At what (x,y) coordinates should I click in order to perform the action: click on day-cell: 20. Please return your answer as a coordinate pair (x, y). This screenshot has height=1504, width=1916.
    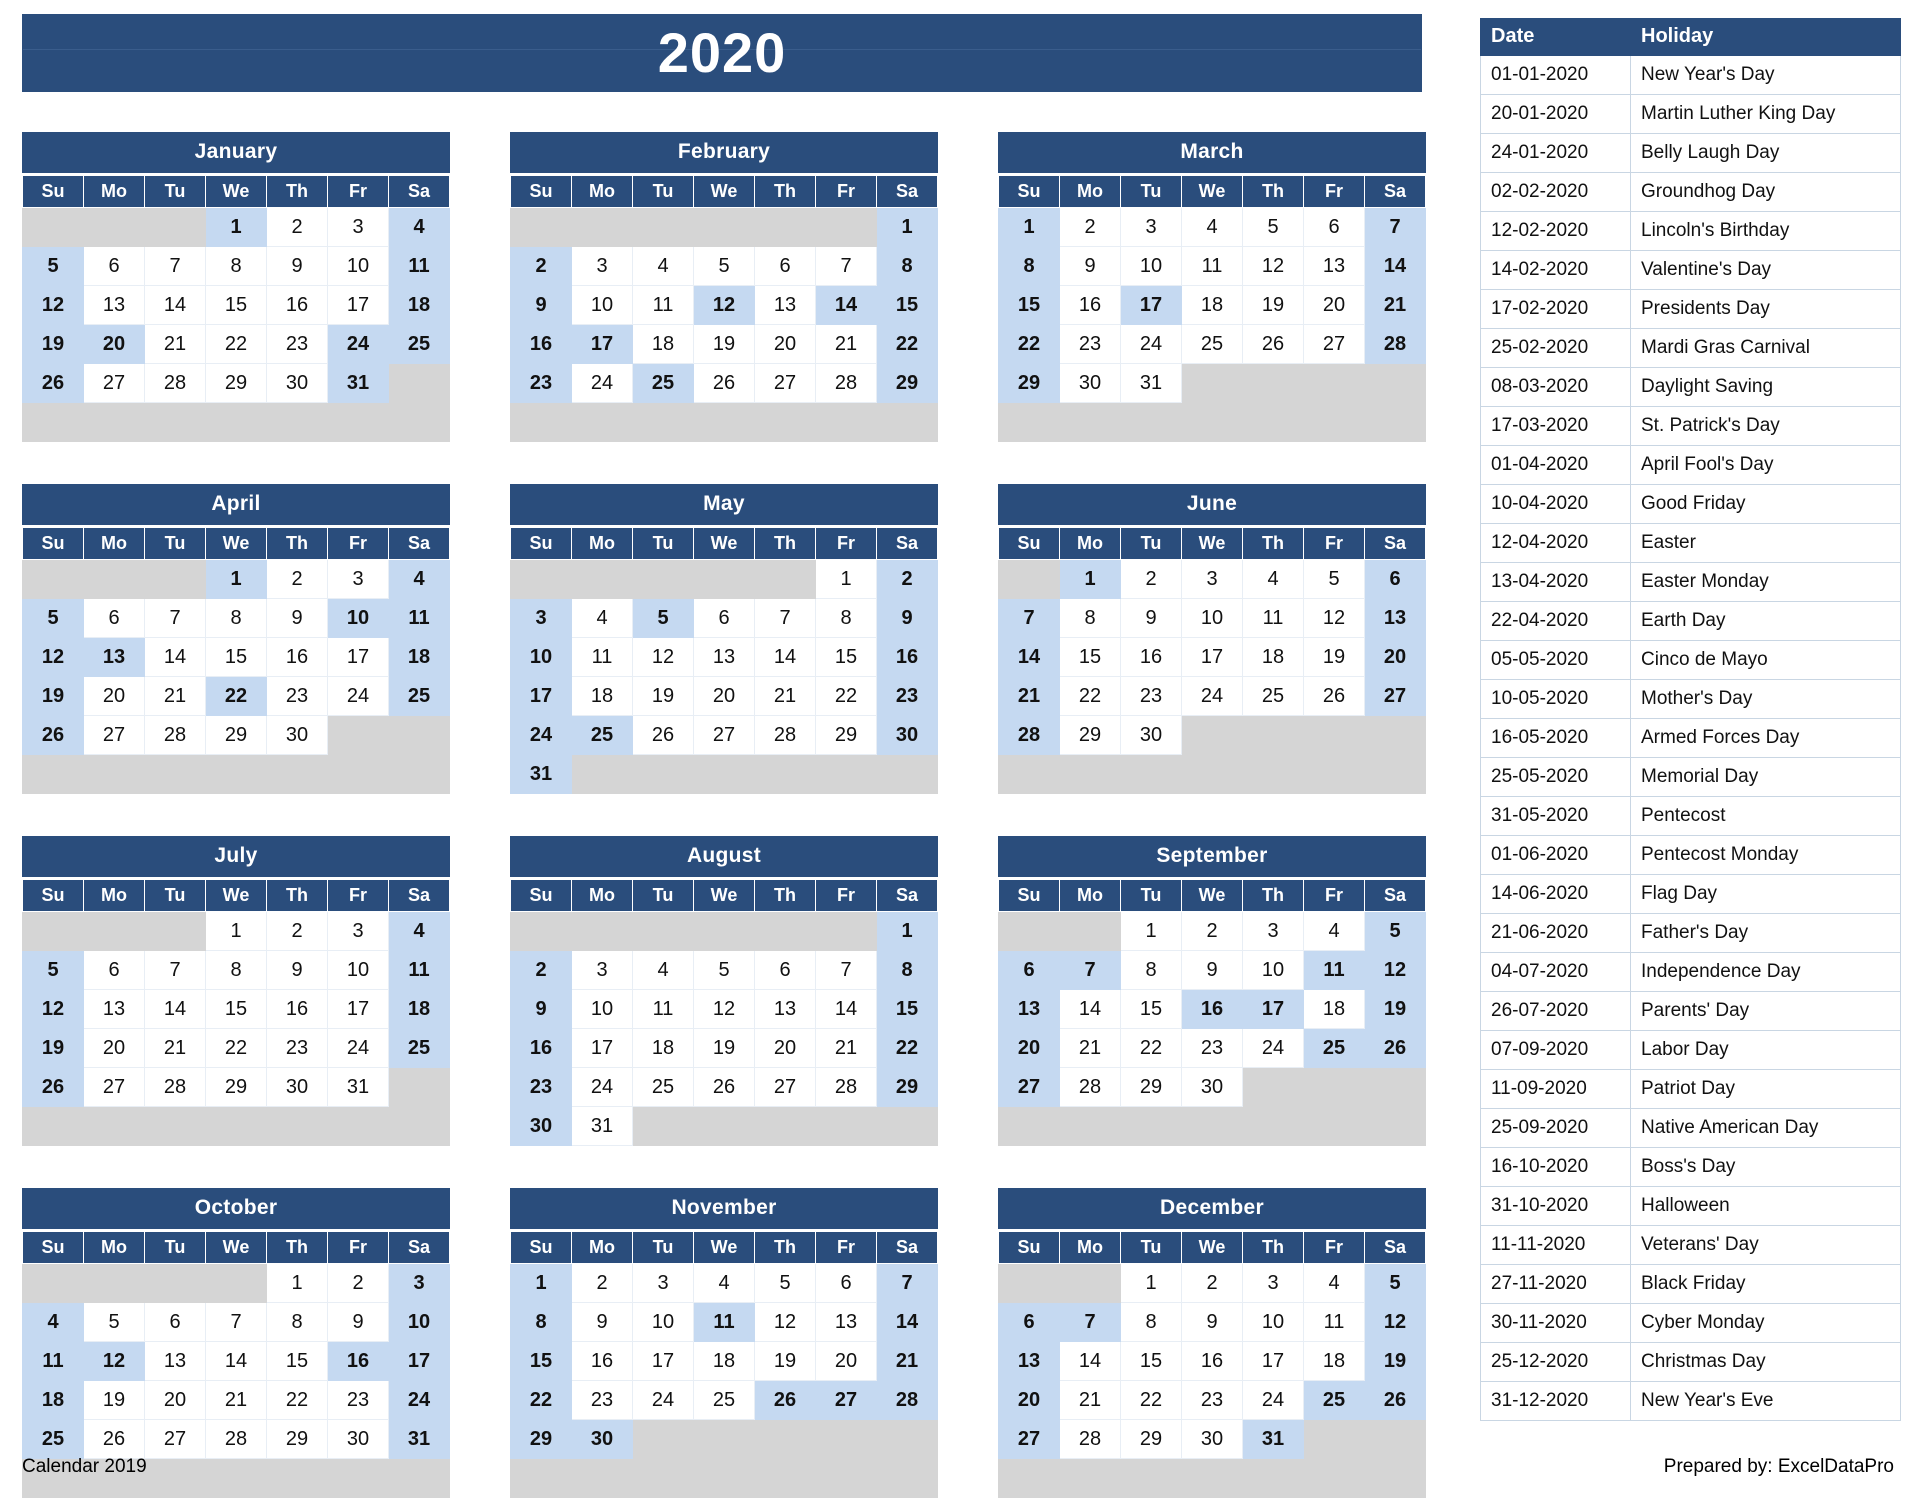
    Looking at the image, I should click on (1334, 305).